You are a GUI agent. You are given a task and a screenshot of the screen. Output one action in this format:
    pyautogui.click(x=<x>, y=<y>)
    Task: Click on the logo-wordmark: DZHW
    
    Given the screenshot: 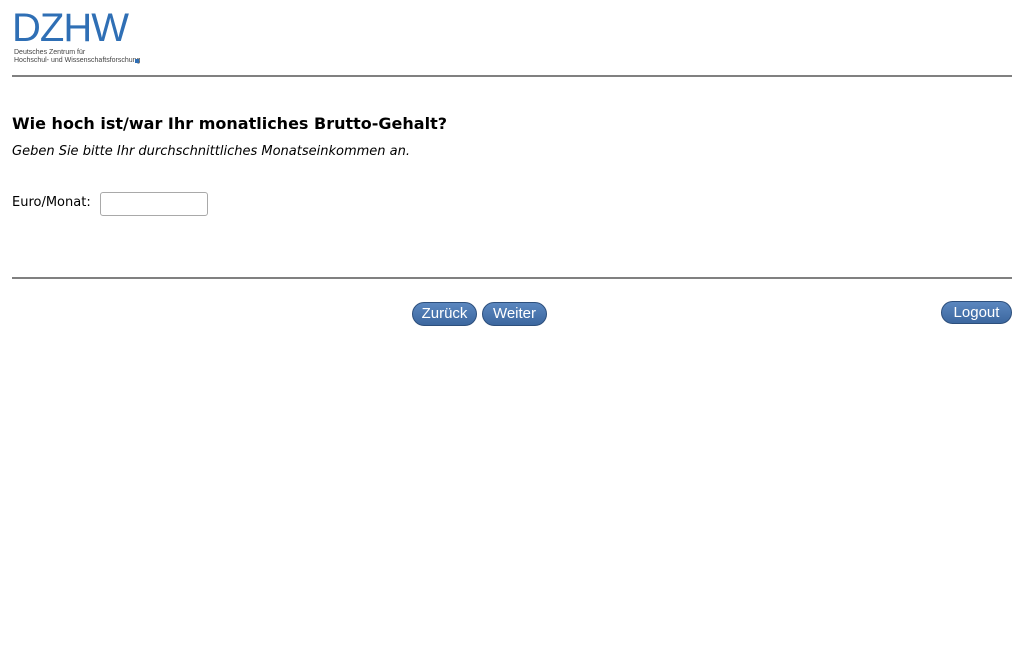 What is the action you would take?
    pyautogui.click(x=70, y=28)
    